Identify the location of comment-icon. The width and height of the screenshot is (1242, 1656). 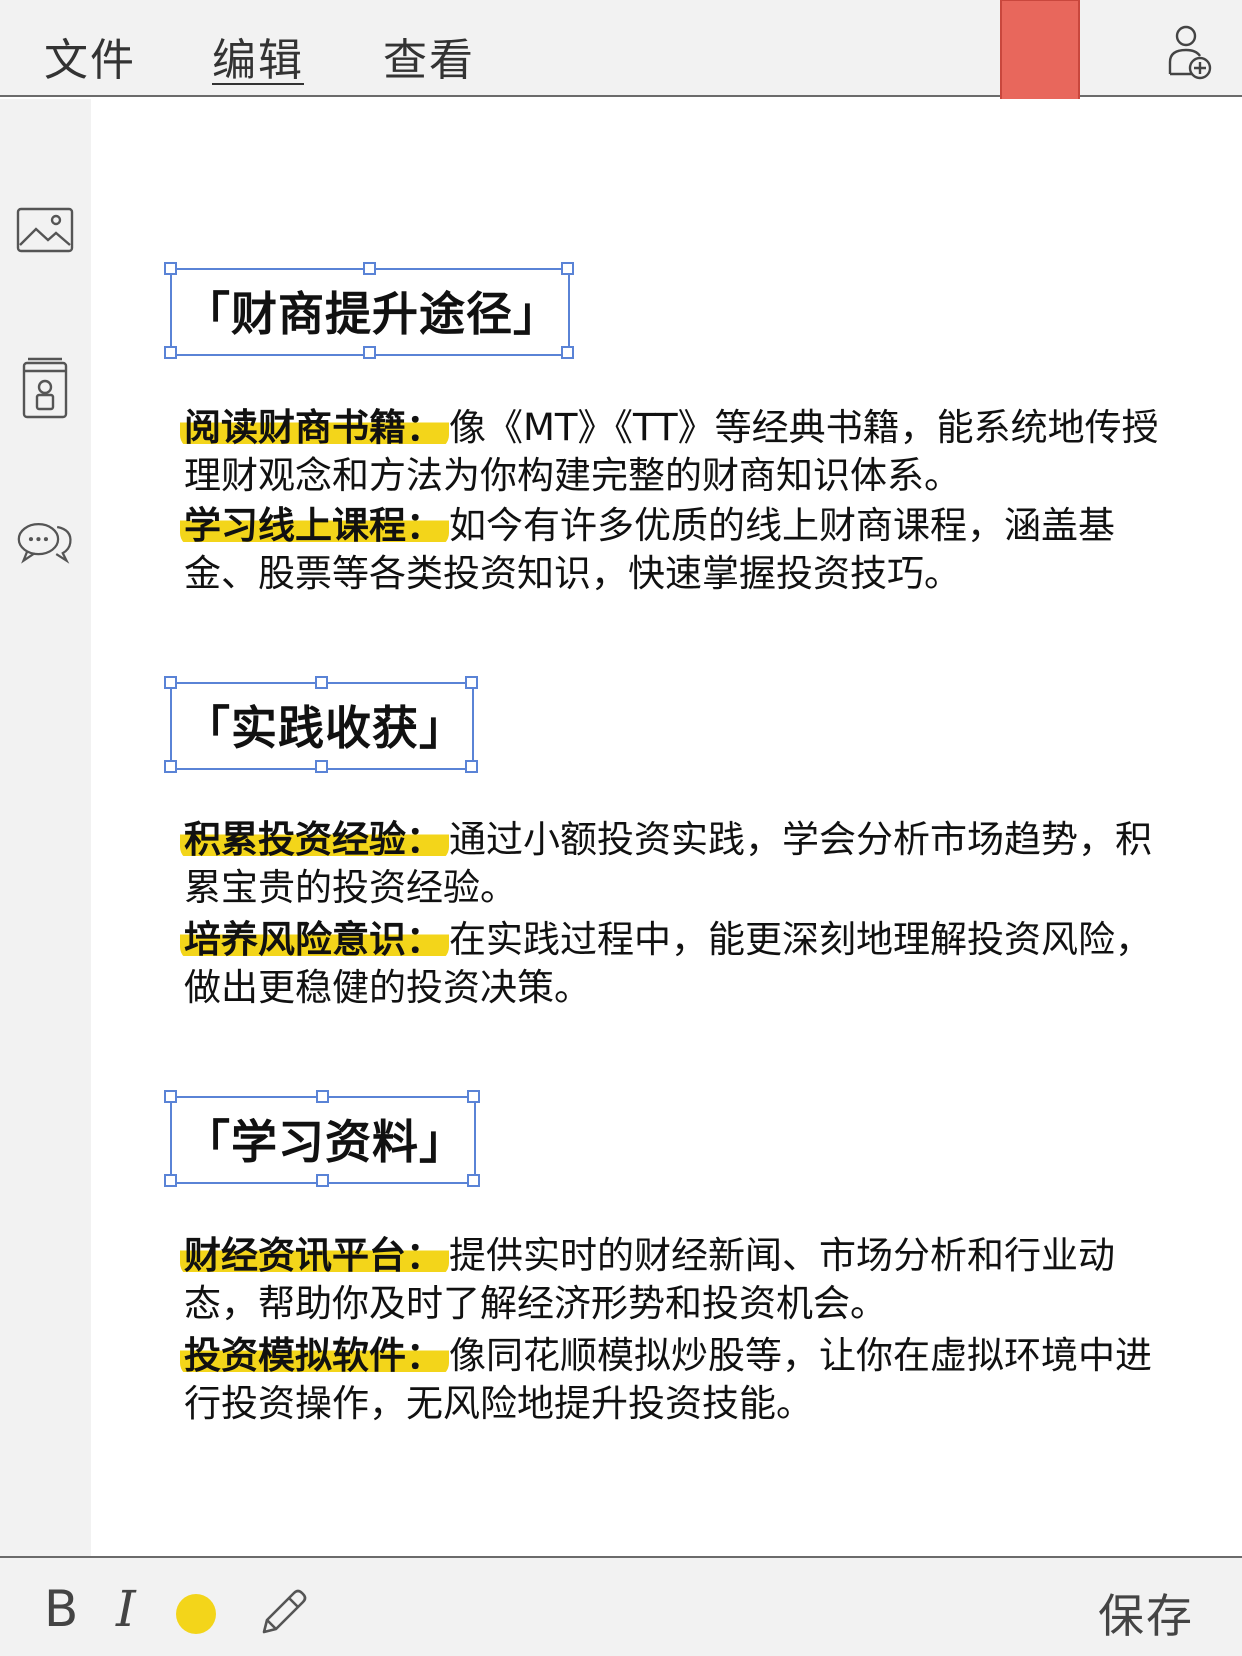
(45, 541).